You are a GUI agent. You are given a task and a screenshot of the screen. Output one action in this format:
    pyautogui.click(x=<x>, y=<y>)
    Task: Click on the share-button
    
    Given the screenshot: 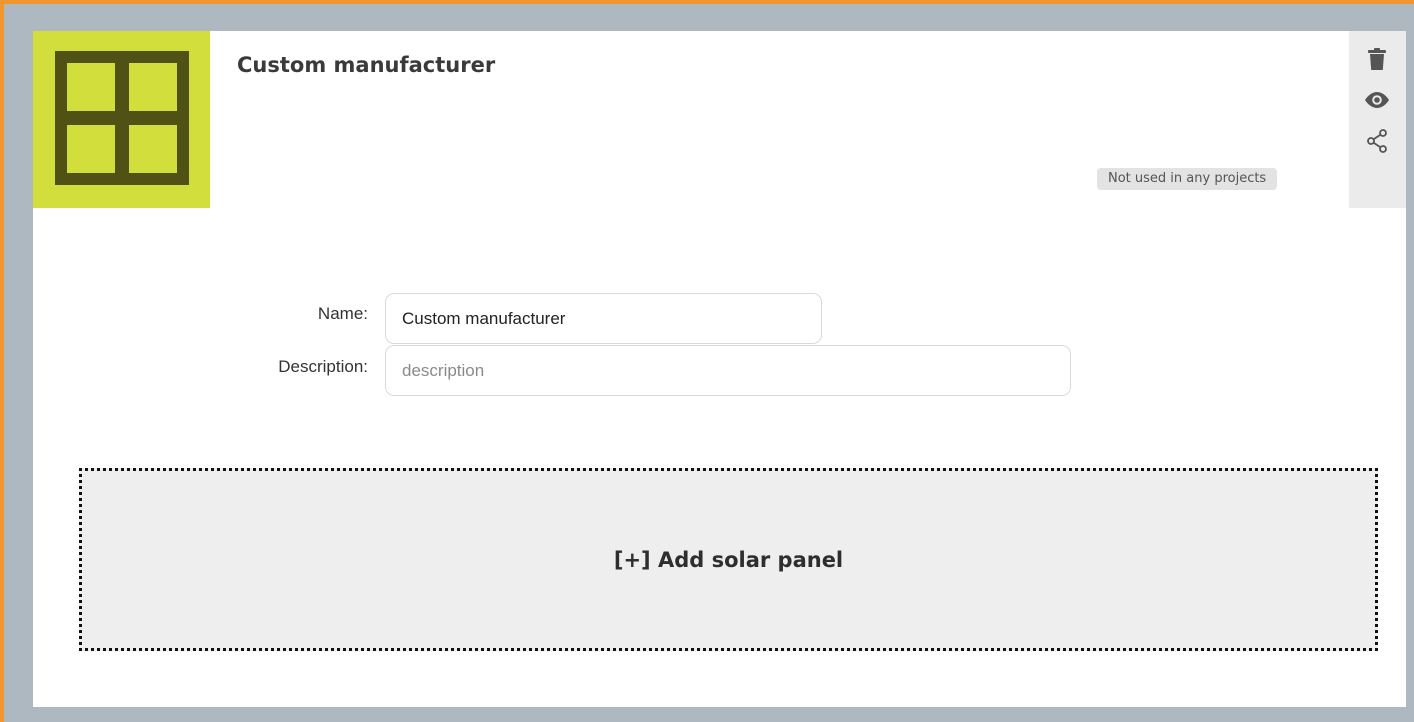 What is the action you would take?
    pyautogui.click(x=1377, y=141)
    